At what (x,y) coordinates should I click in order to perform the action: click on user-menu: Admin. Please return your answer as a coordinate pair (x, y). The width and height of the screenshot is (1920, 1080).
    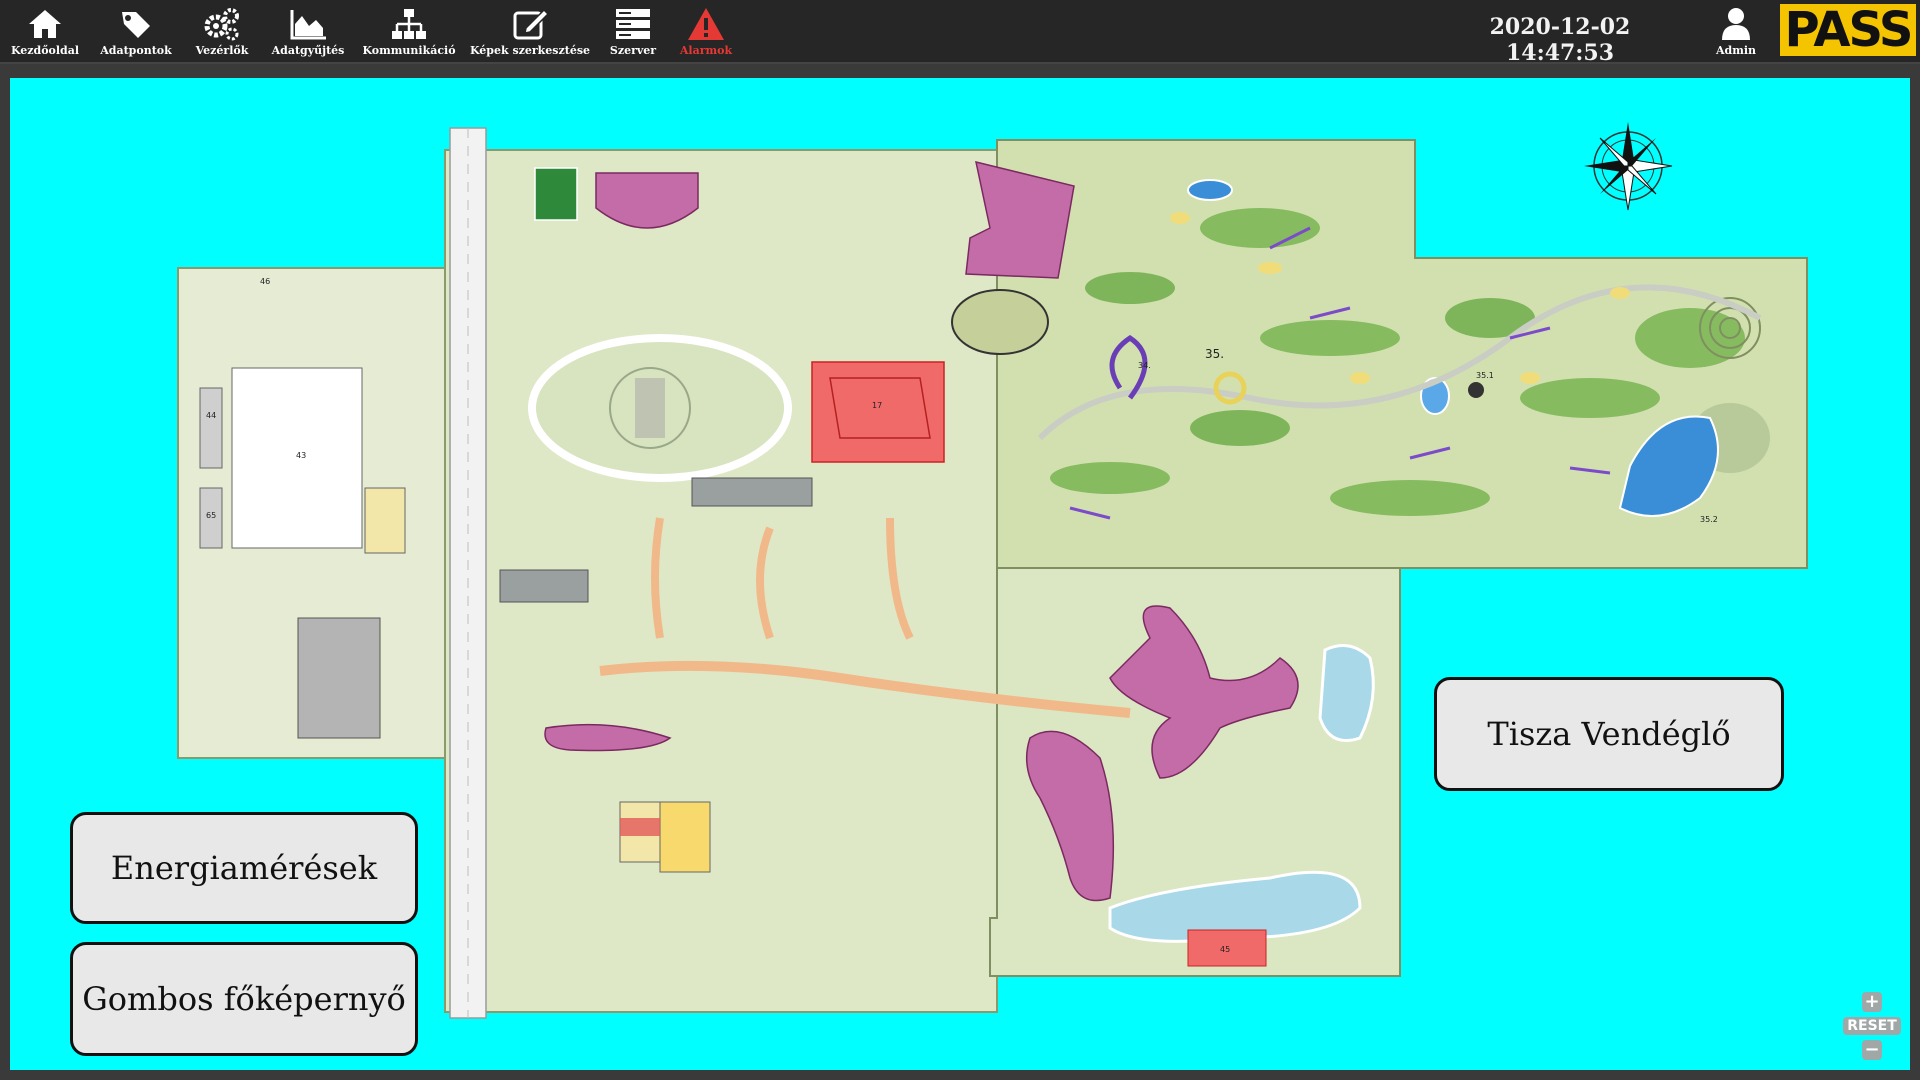
    Looking at the image, I should click on (1736, 31).